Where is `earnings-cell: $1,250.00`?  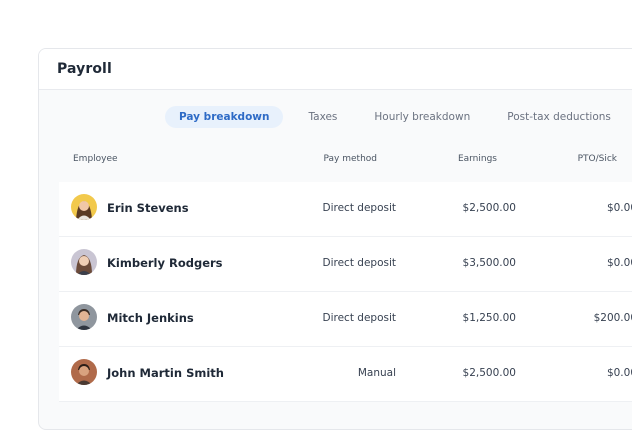 earnings-cell: $1,250.00 is located at coordinates (489, 318).